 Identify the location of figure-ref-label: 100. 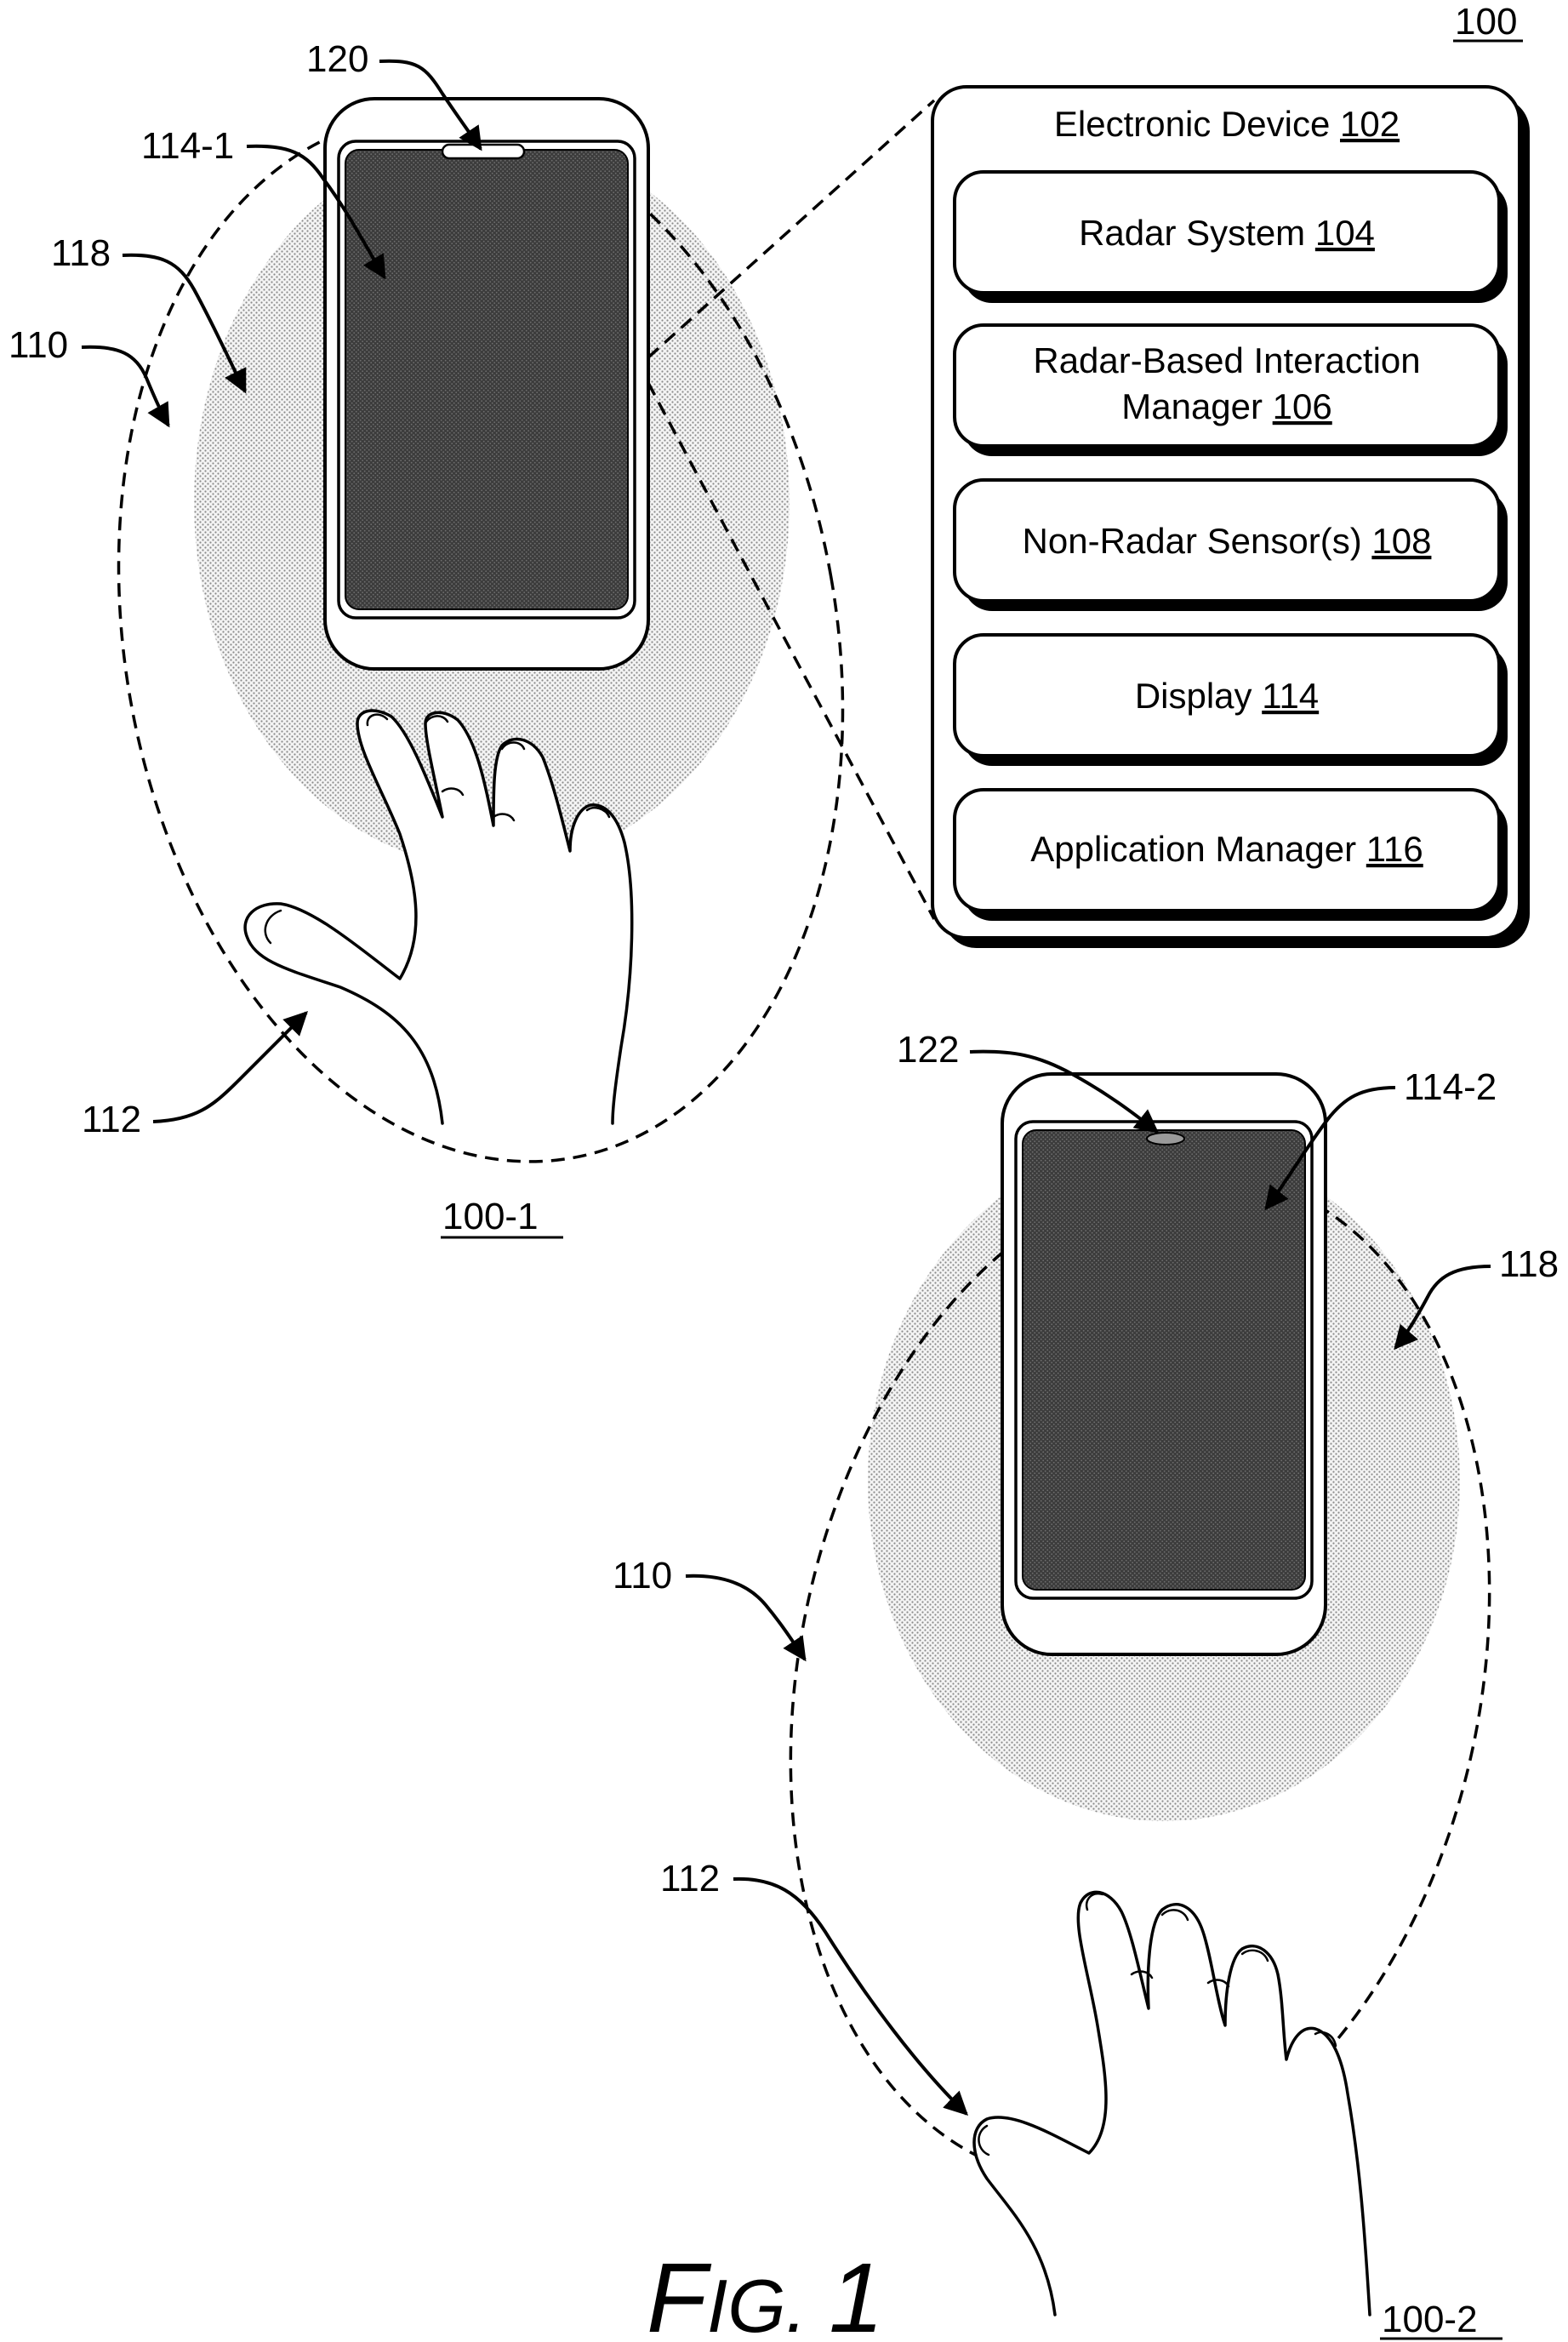
(1486, 22).